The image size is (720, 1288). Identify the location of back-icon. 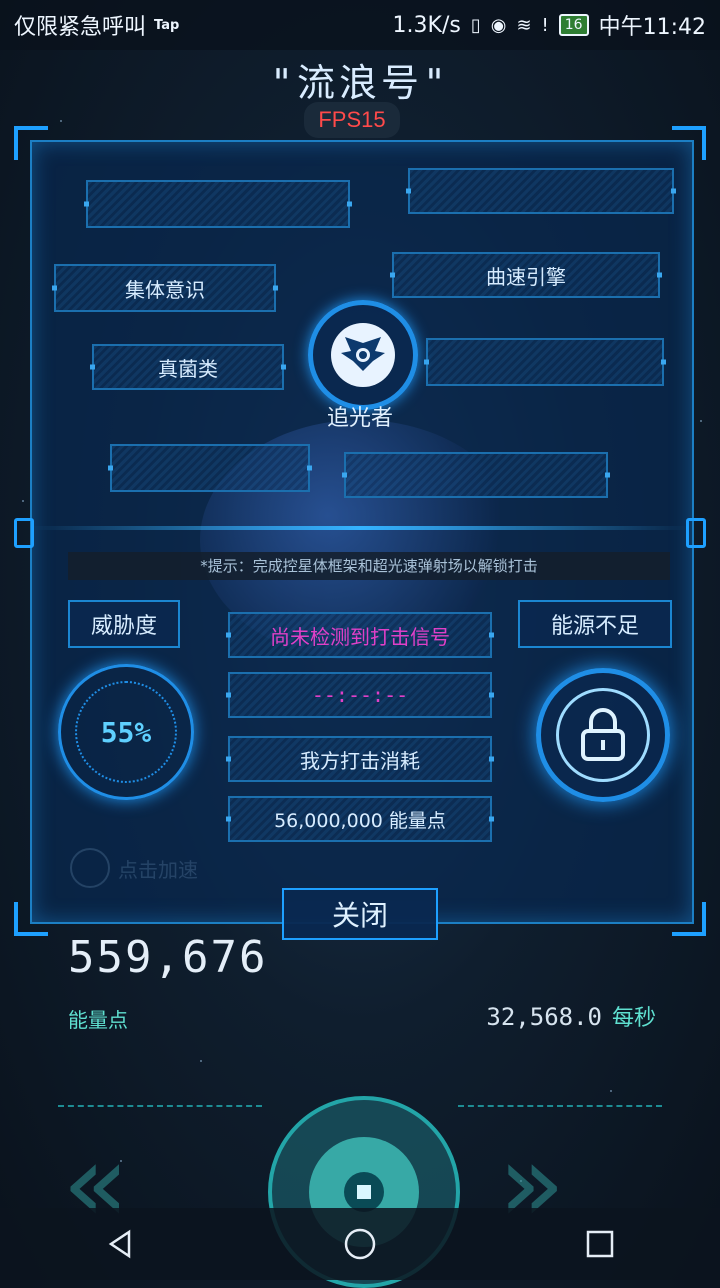
(120, 1244).